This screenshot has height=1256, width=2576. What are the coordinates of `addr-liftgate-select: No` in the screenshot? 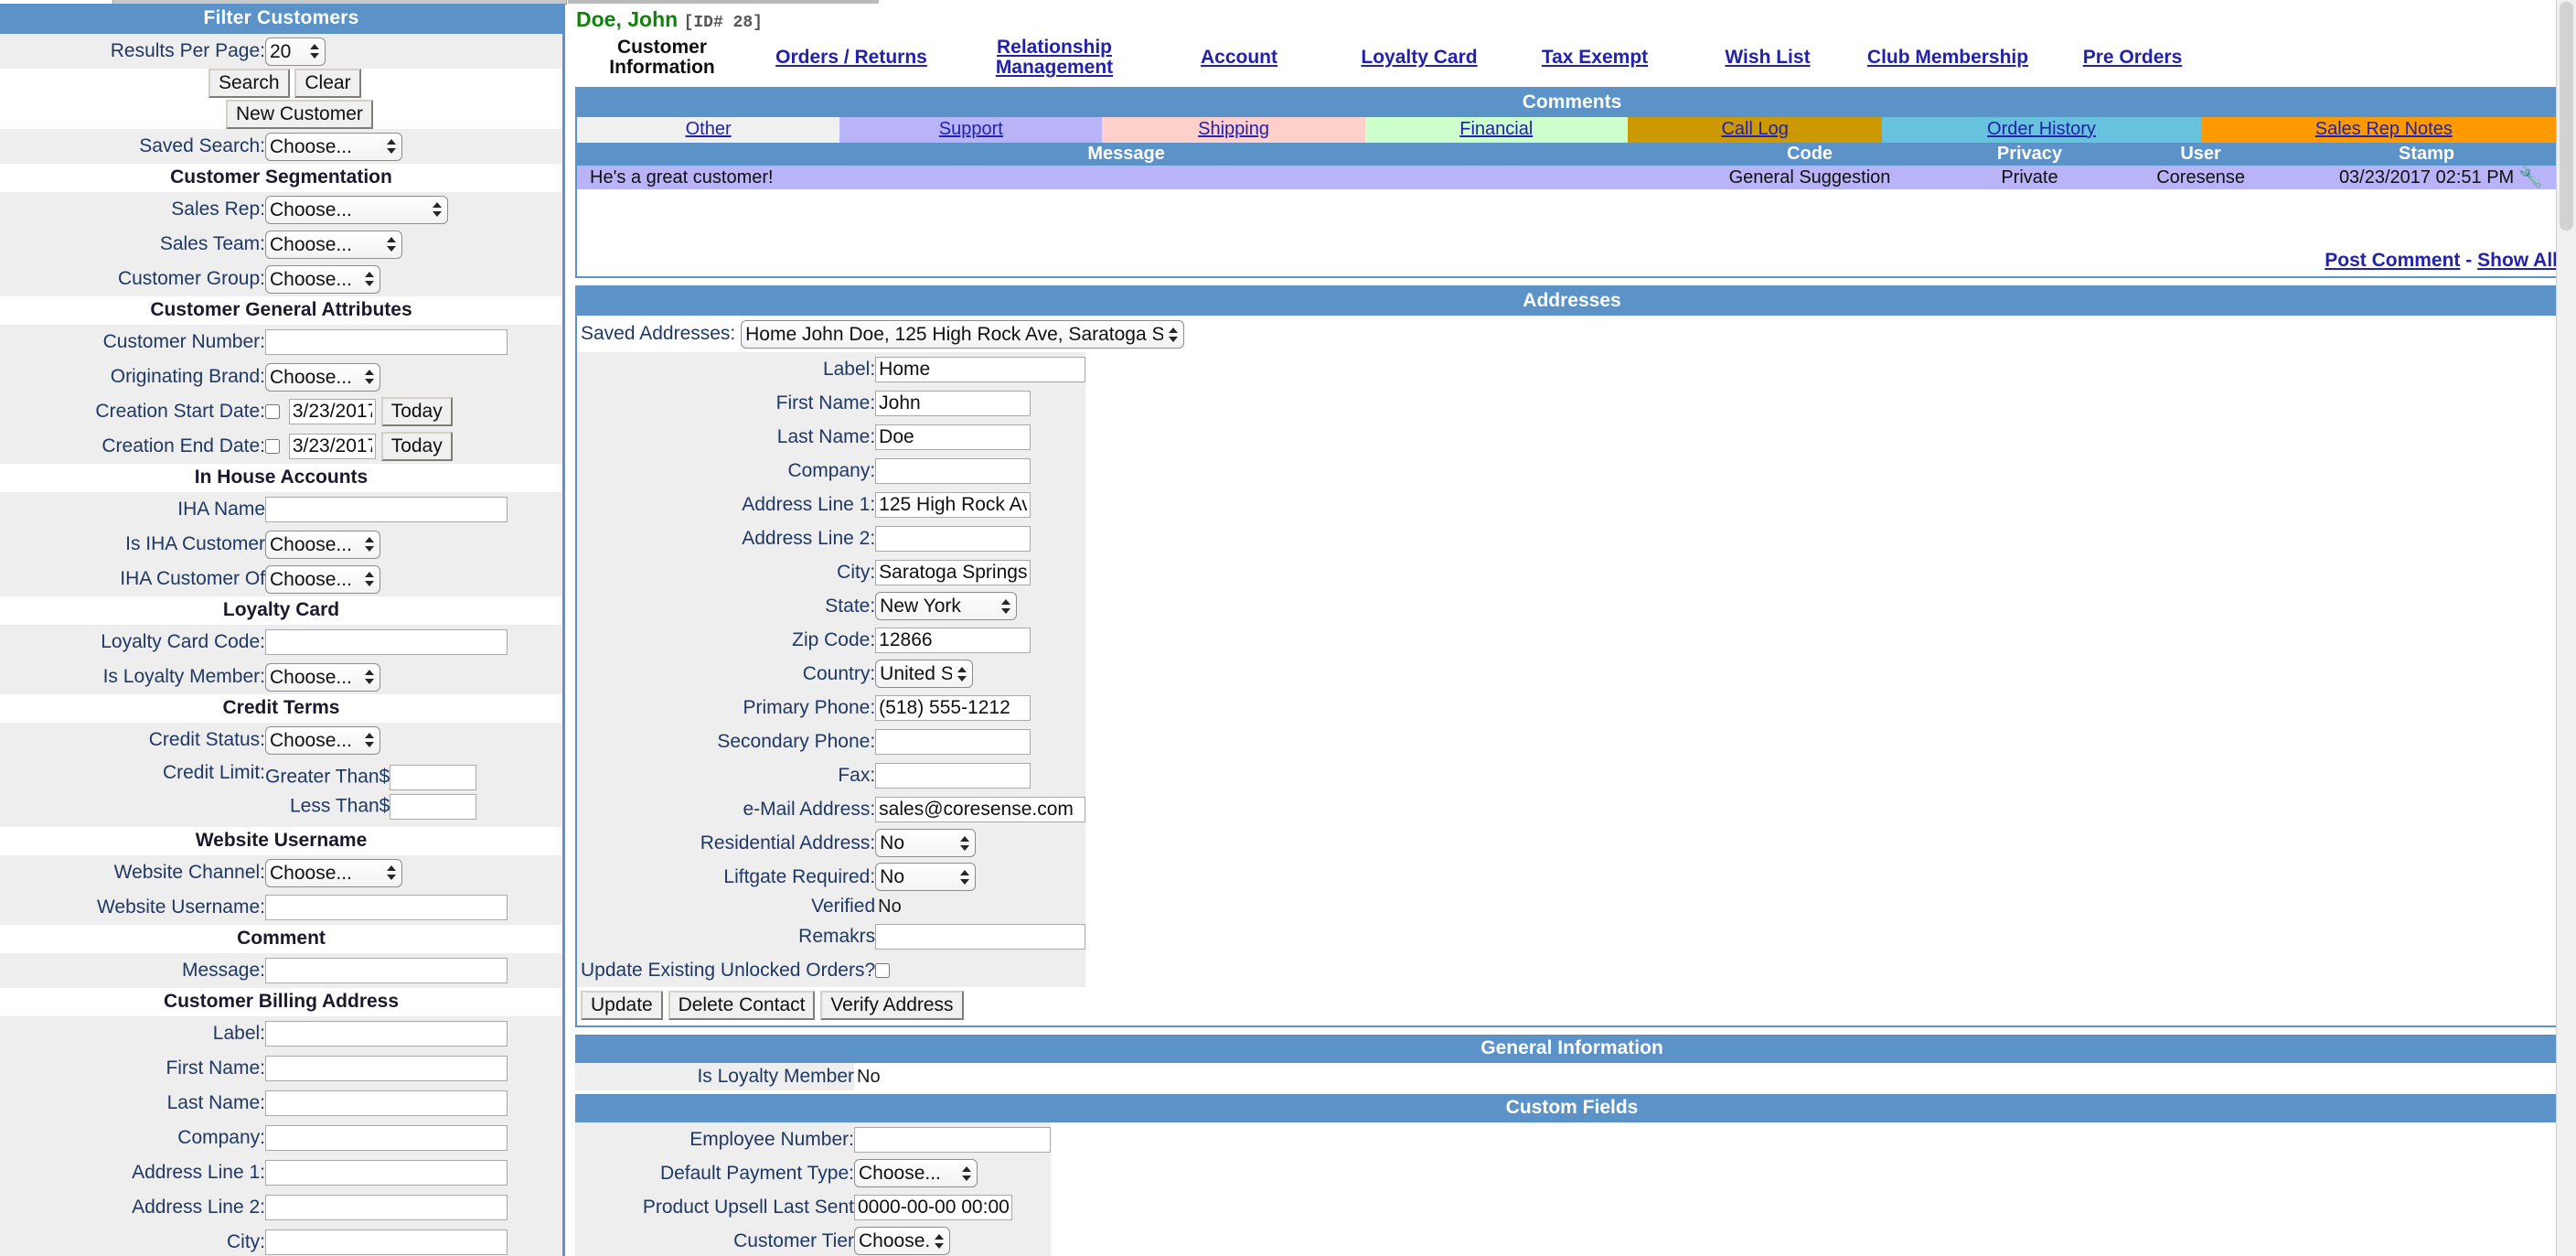 It's located at (926, 877).